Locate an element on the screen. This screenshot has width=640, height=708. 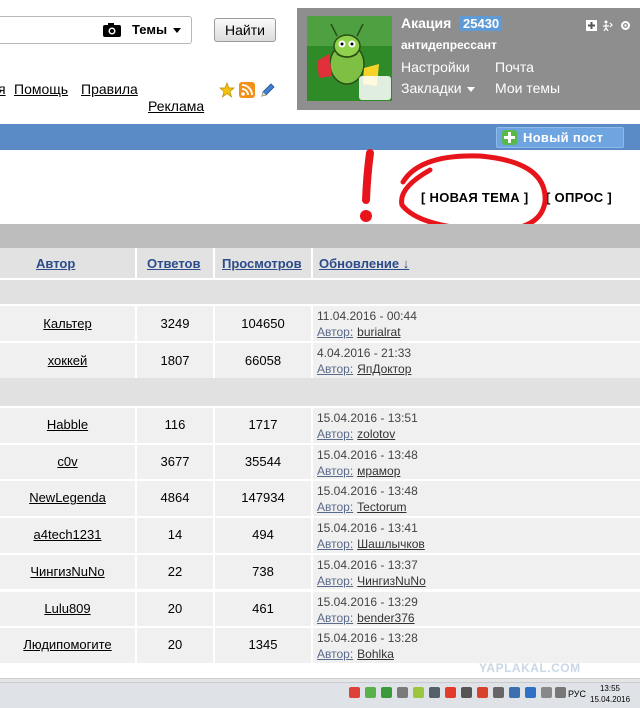
replies-cell: 116 is located at coordinates (175, 425).